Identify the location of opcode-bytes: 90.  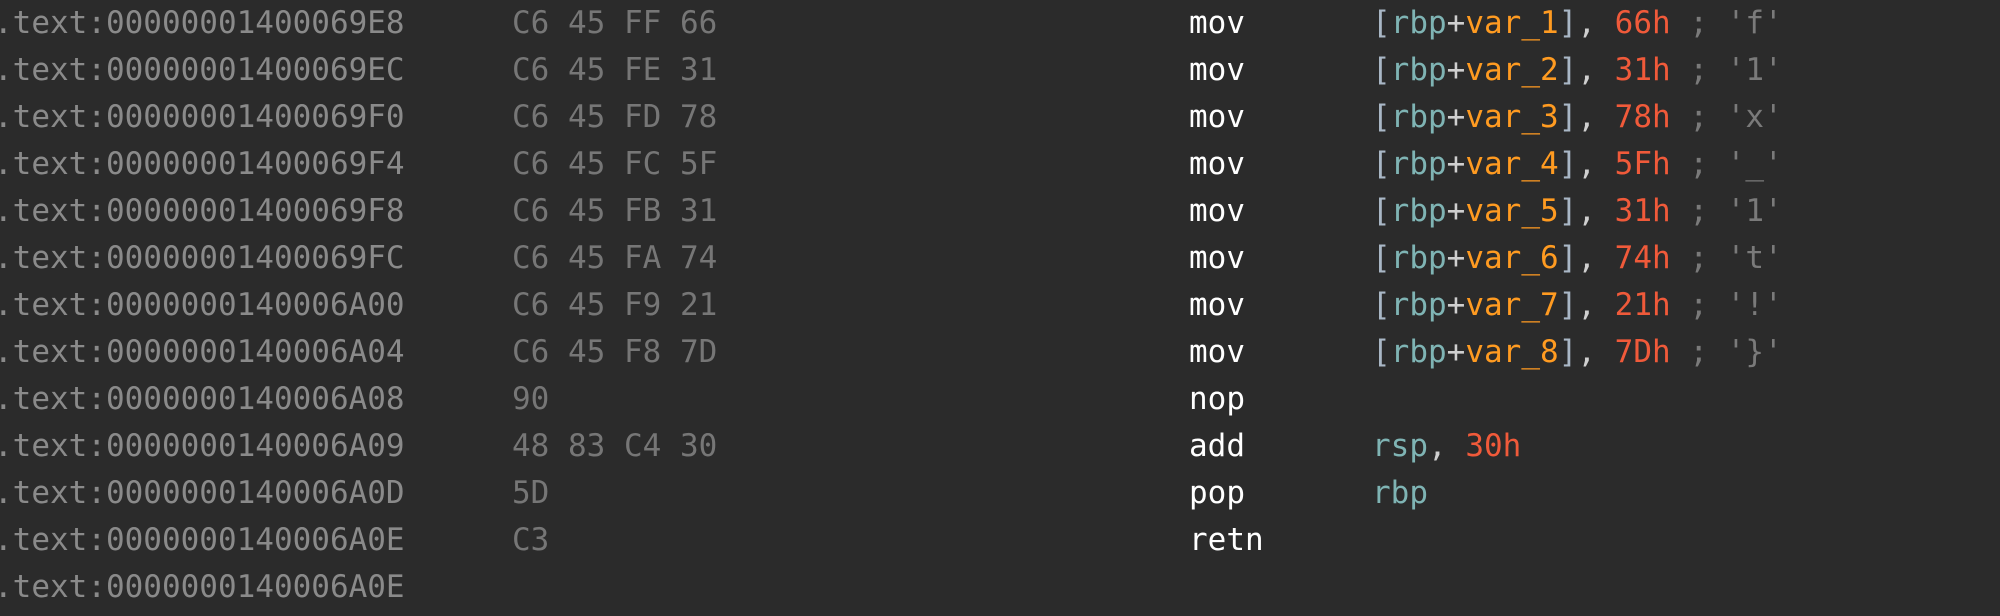
(531, 399).